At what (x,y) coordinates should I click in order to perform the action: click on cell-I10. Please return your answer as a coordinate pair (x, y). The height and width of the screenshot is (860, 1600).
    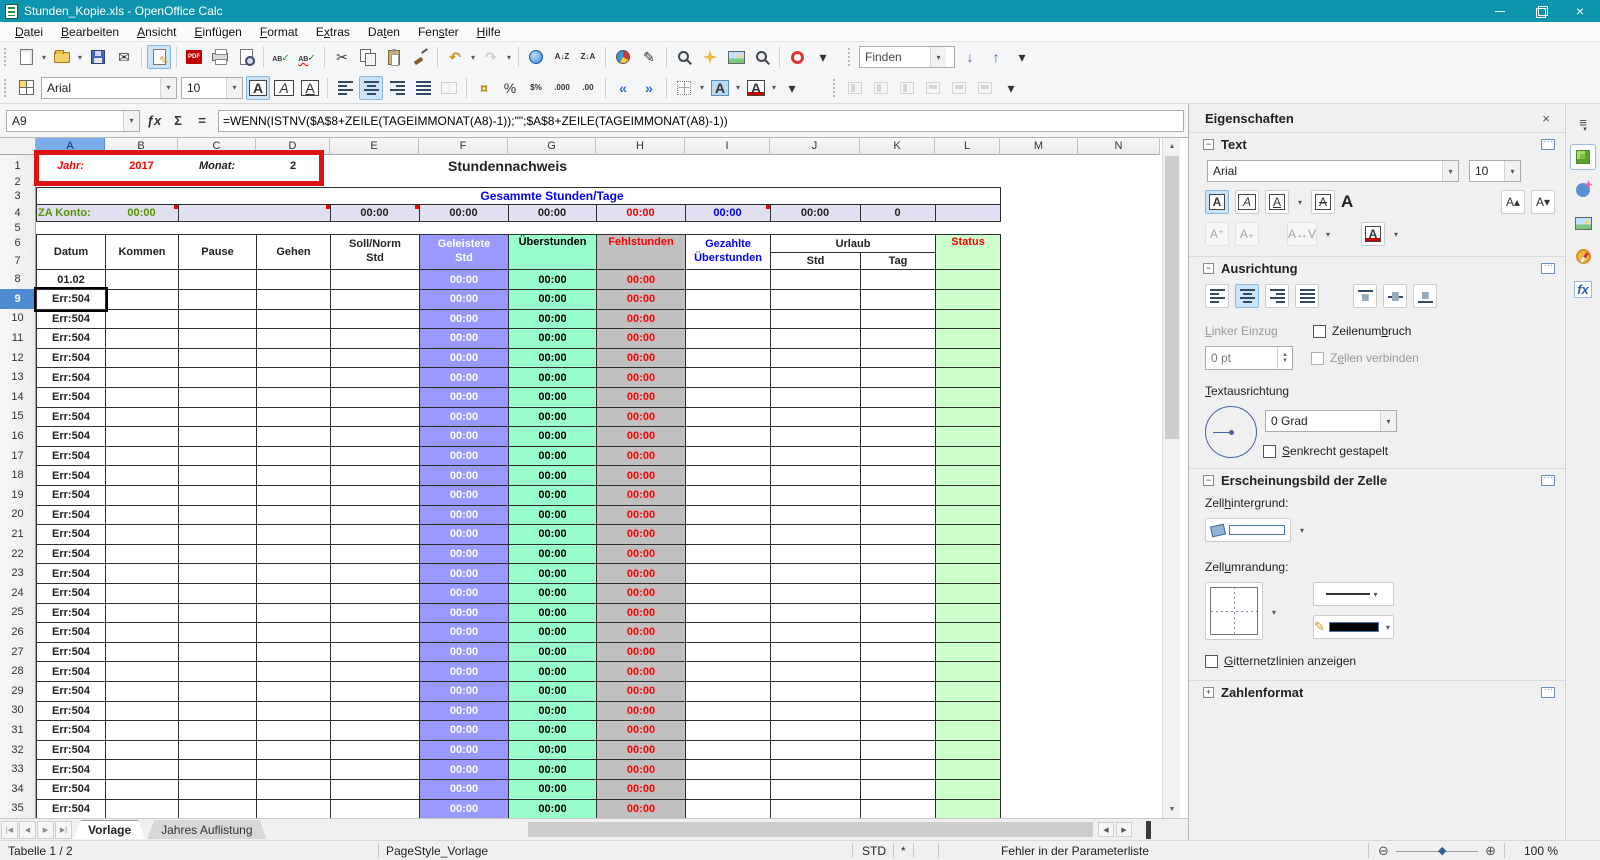
    Looking at the image, I should click on (728, 319).